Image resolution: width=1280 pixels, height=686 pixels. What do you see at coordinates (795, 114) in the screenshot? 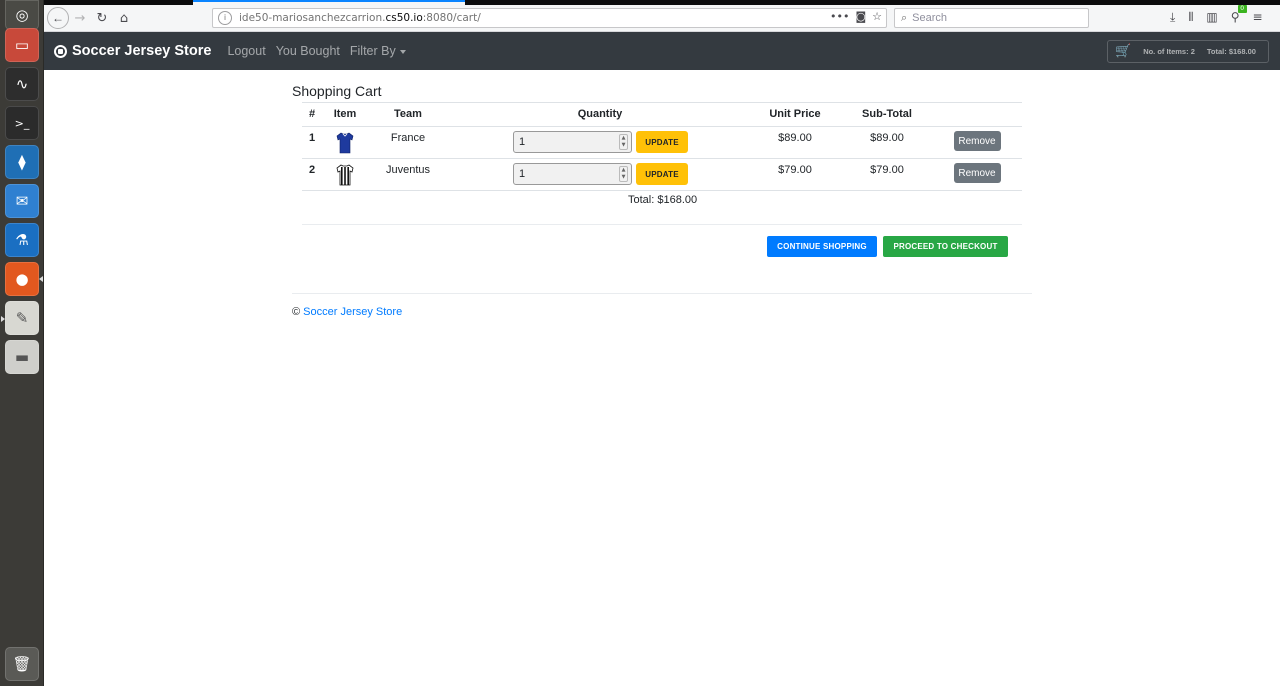
I see `header-unit-price: Unit Price` at bounding box center [795, 114].